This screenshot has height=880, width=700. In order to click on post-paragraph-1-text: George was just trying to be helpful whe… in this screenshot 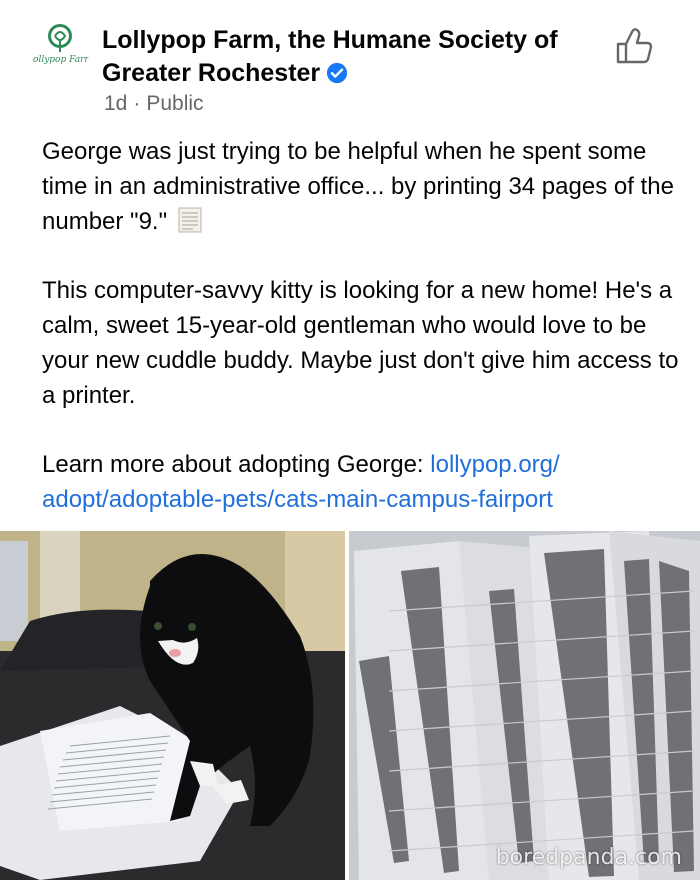, I will do `click(358, 186)`.